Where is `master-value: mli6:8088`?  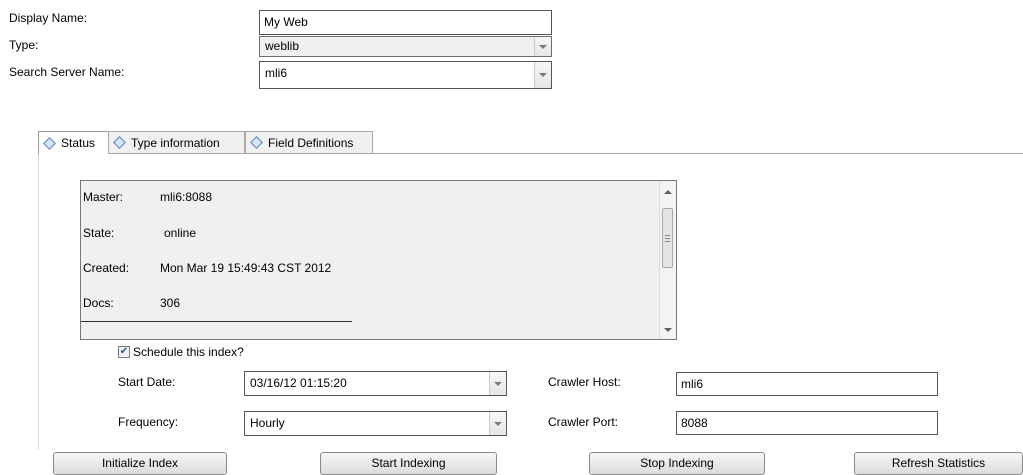 master-value: mli6:8088 is located at coordinates (186, 197).